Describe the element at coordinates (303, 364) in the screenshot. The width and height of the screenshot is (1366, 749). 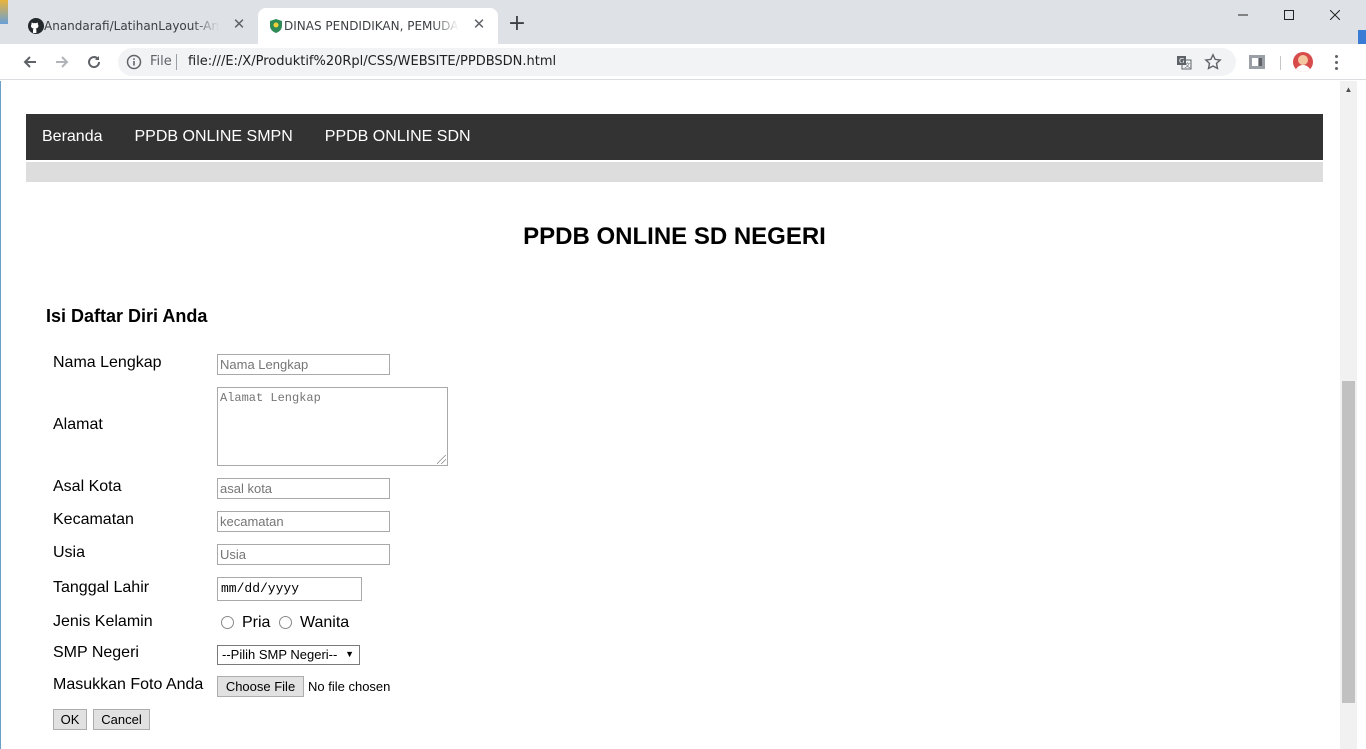
I see `nama-input: Nama Lengkap` at that location.